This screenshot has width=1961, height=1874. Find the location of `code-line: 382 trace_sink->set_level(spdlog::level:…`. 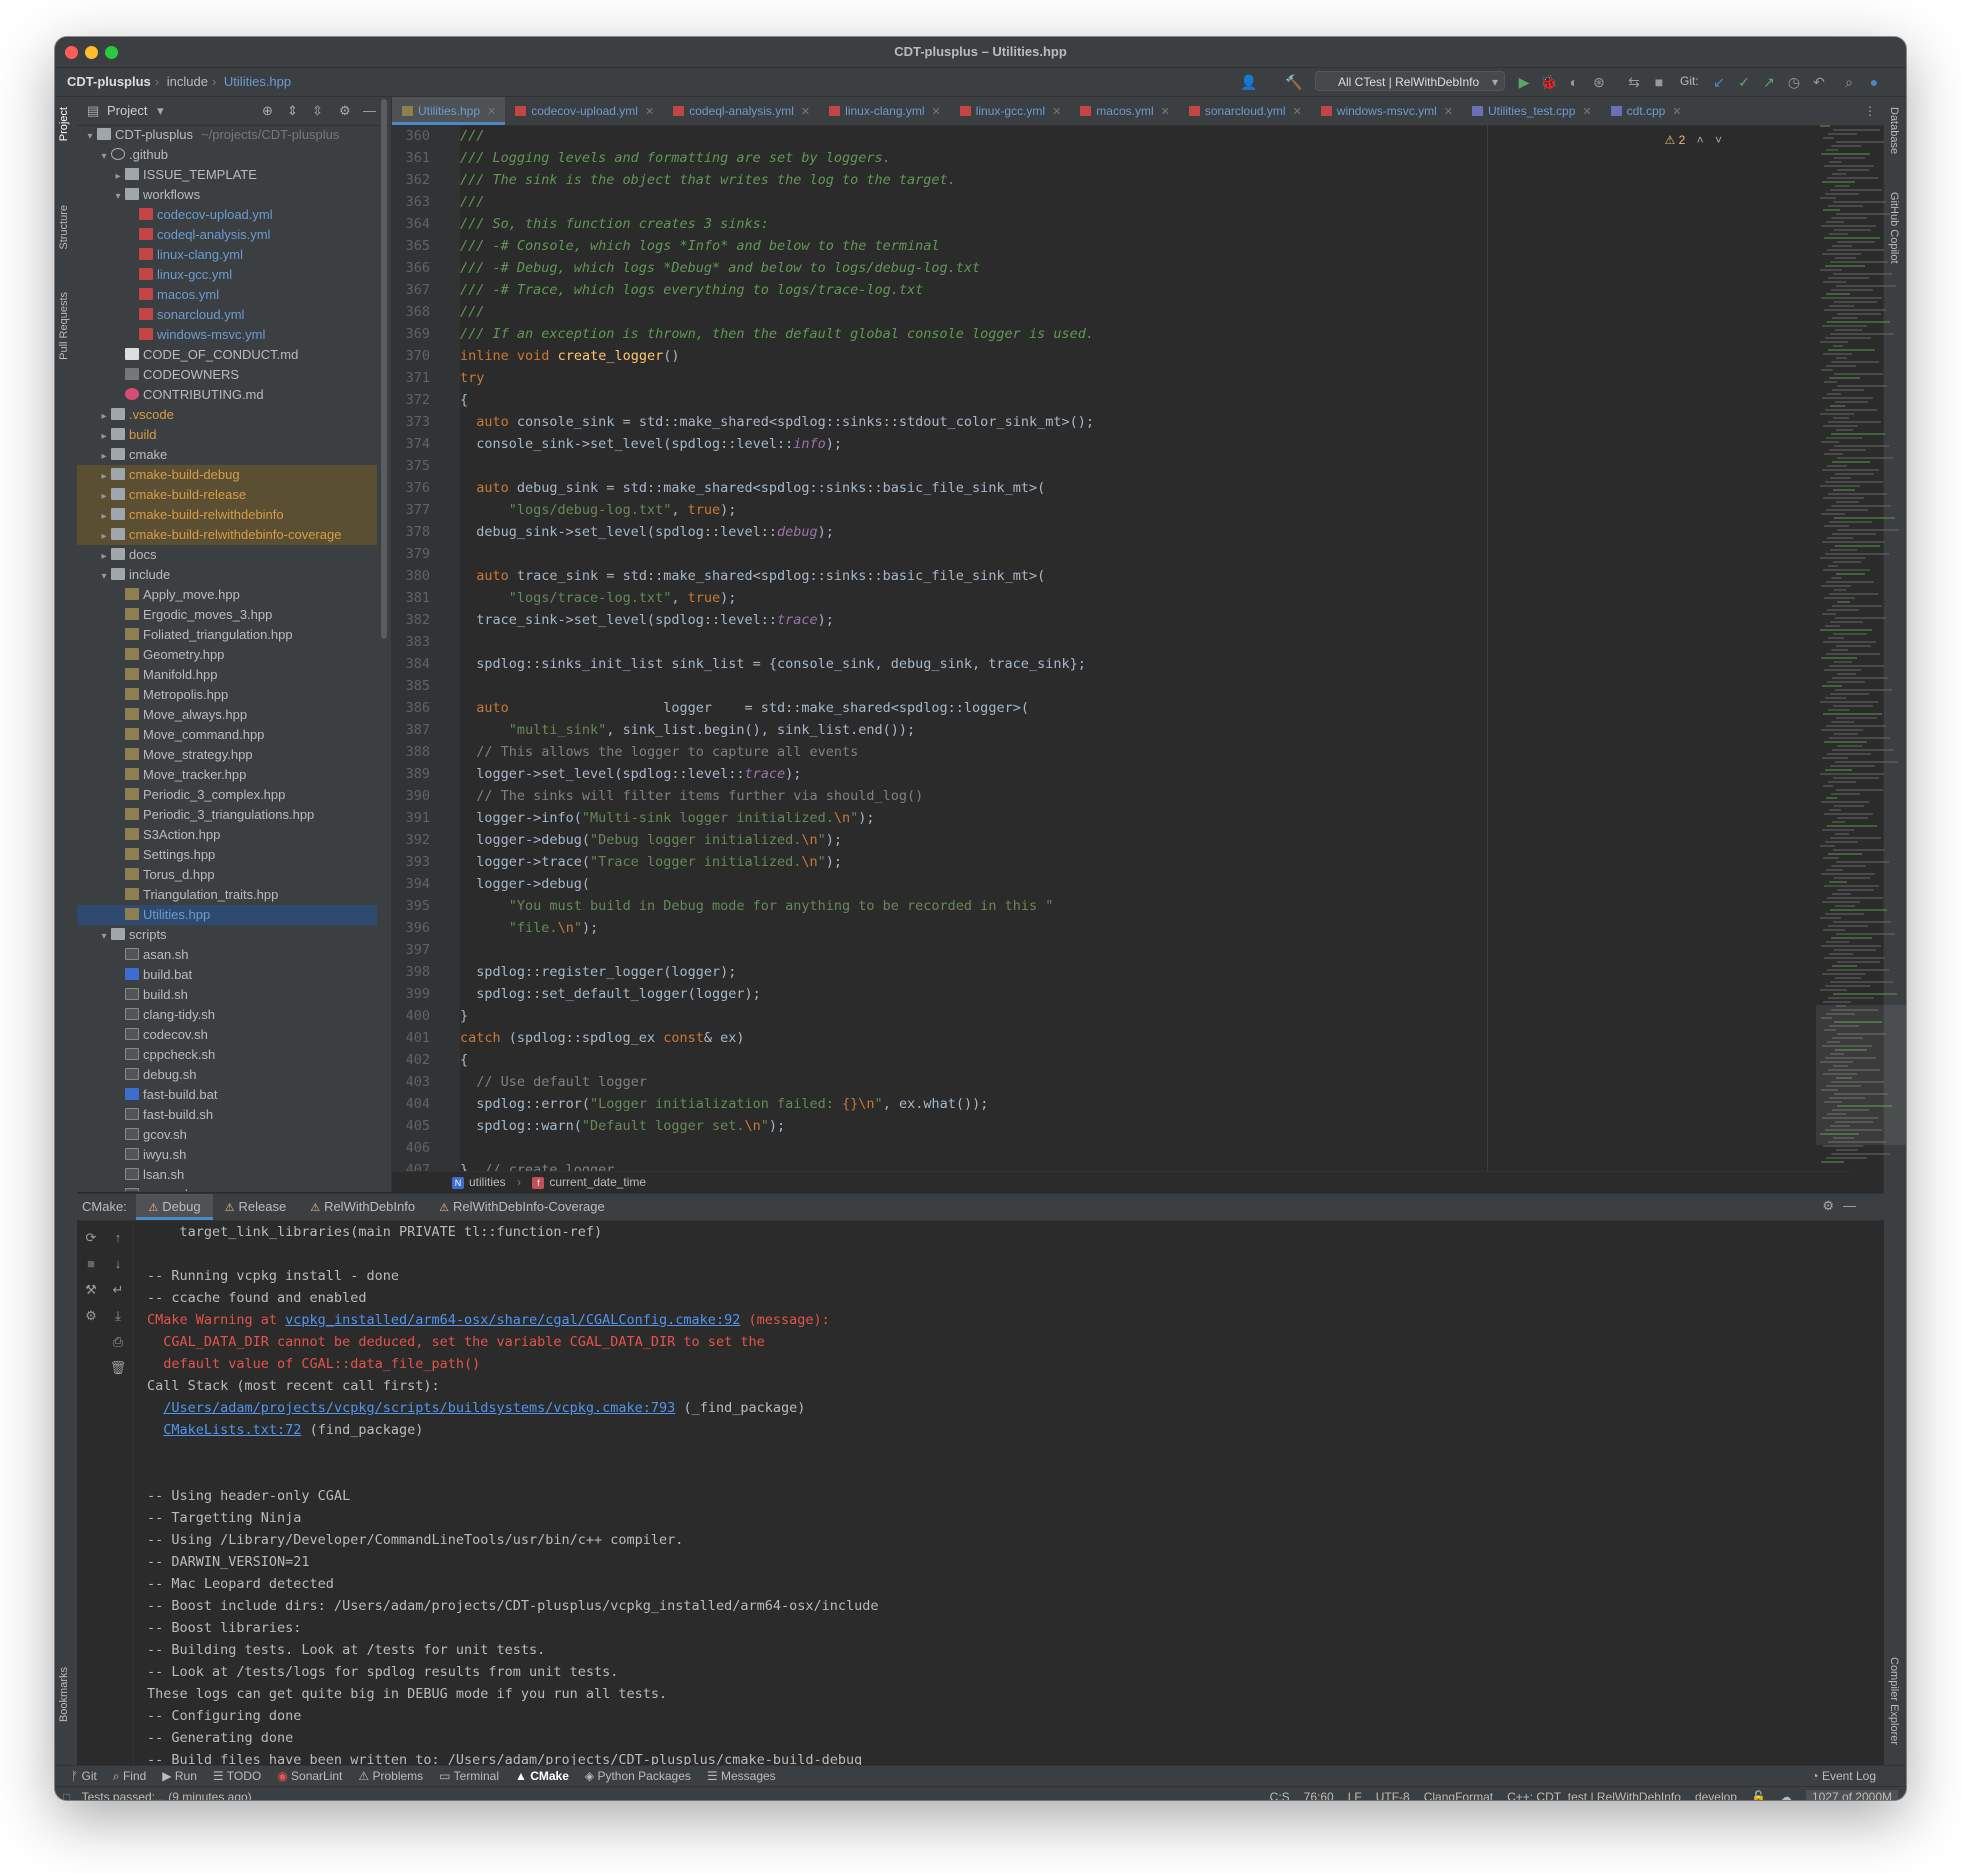

code-line: 382 trace_sink->set_level(spdlog::level:… is located at coordinates (1112, 620).